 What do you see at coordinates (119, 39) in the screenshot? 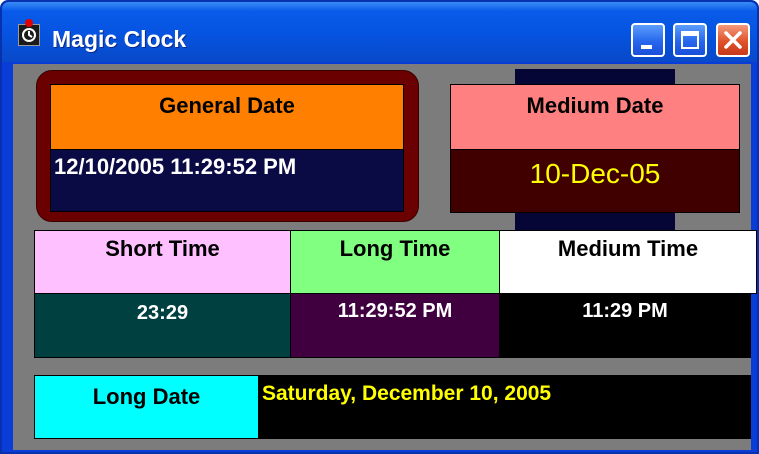
I see `window-title: Magic Clock` at bounding box center [119, 39].